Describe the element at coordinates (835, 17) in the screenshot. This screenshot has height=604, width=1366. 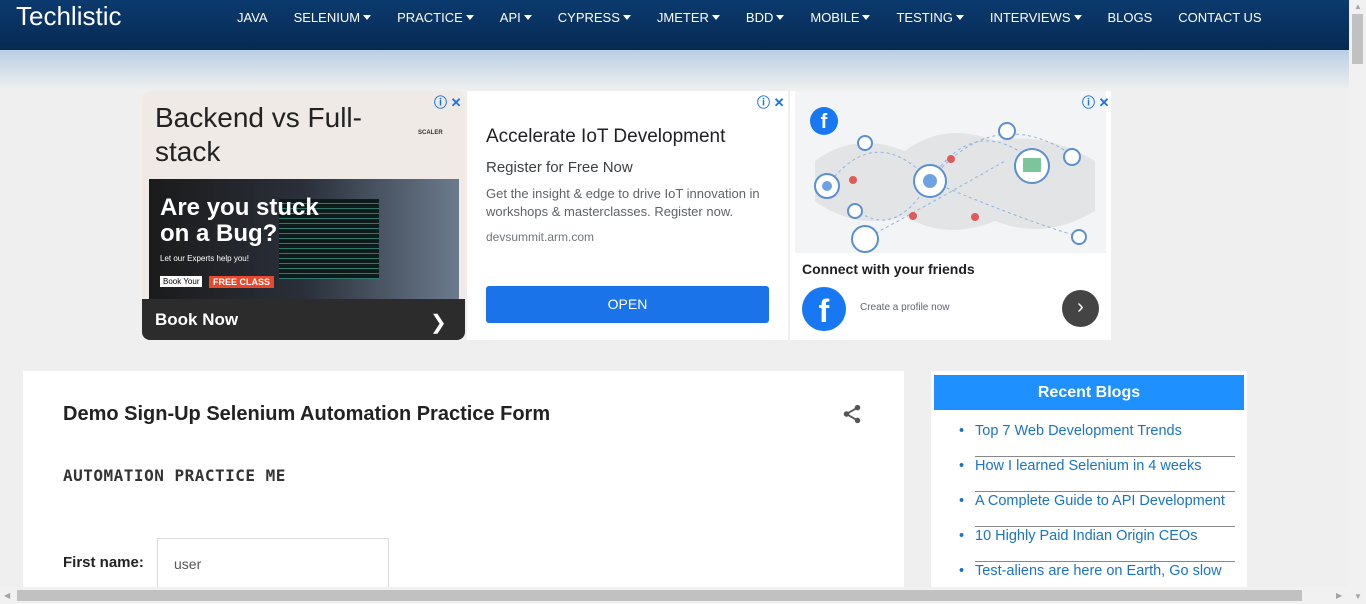
I see `nav-item-label: MOBILE` at that location.